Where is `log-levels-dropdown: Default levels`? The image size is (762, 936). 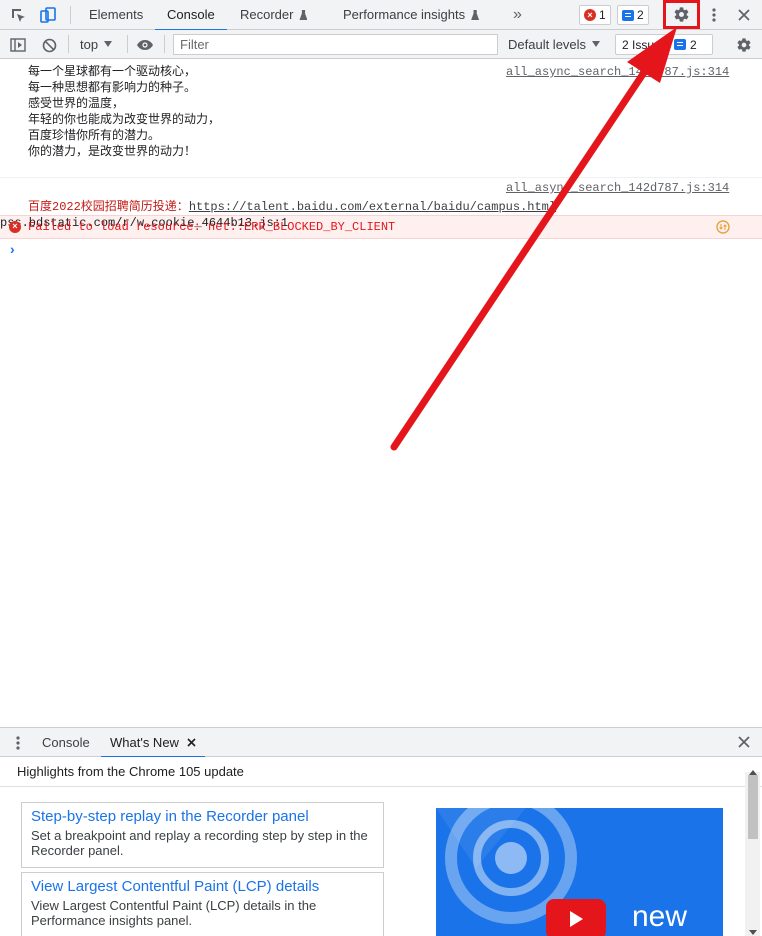
log-levels-dropdown: Default levels is located at coordinates (554, 44).